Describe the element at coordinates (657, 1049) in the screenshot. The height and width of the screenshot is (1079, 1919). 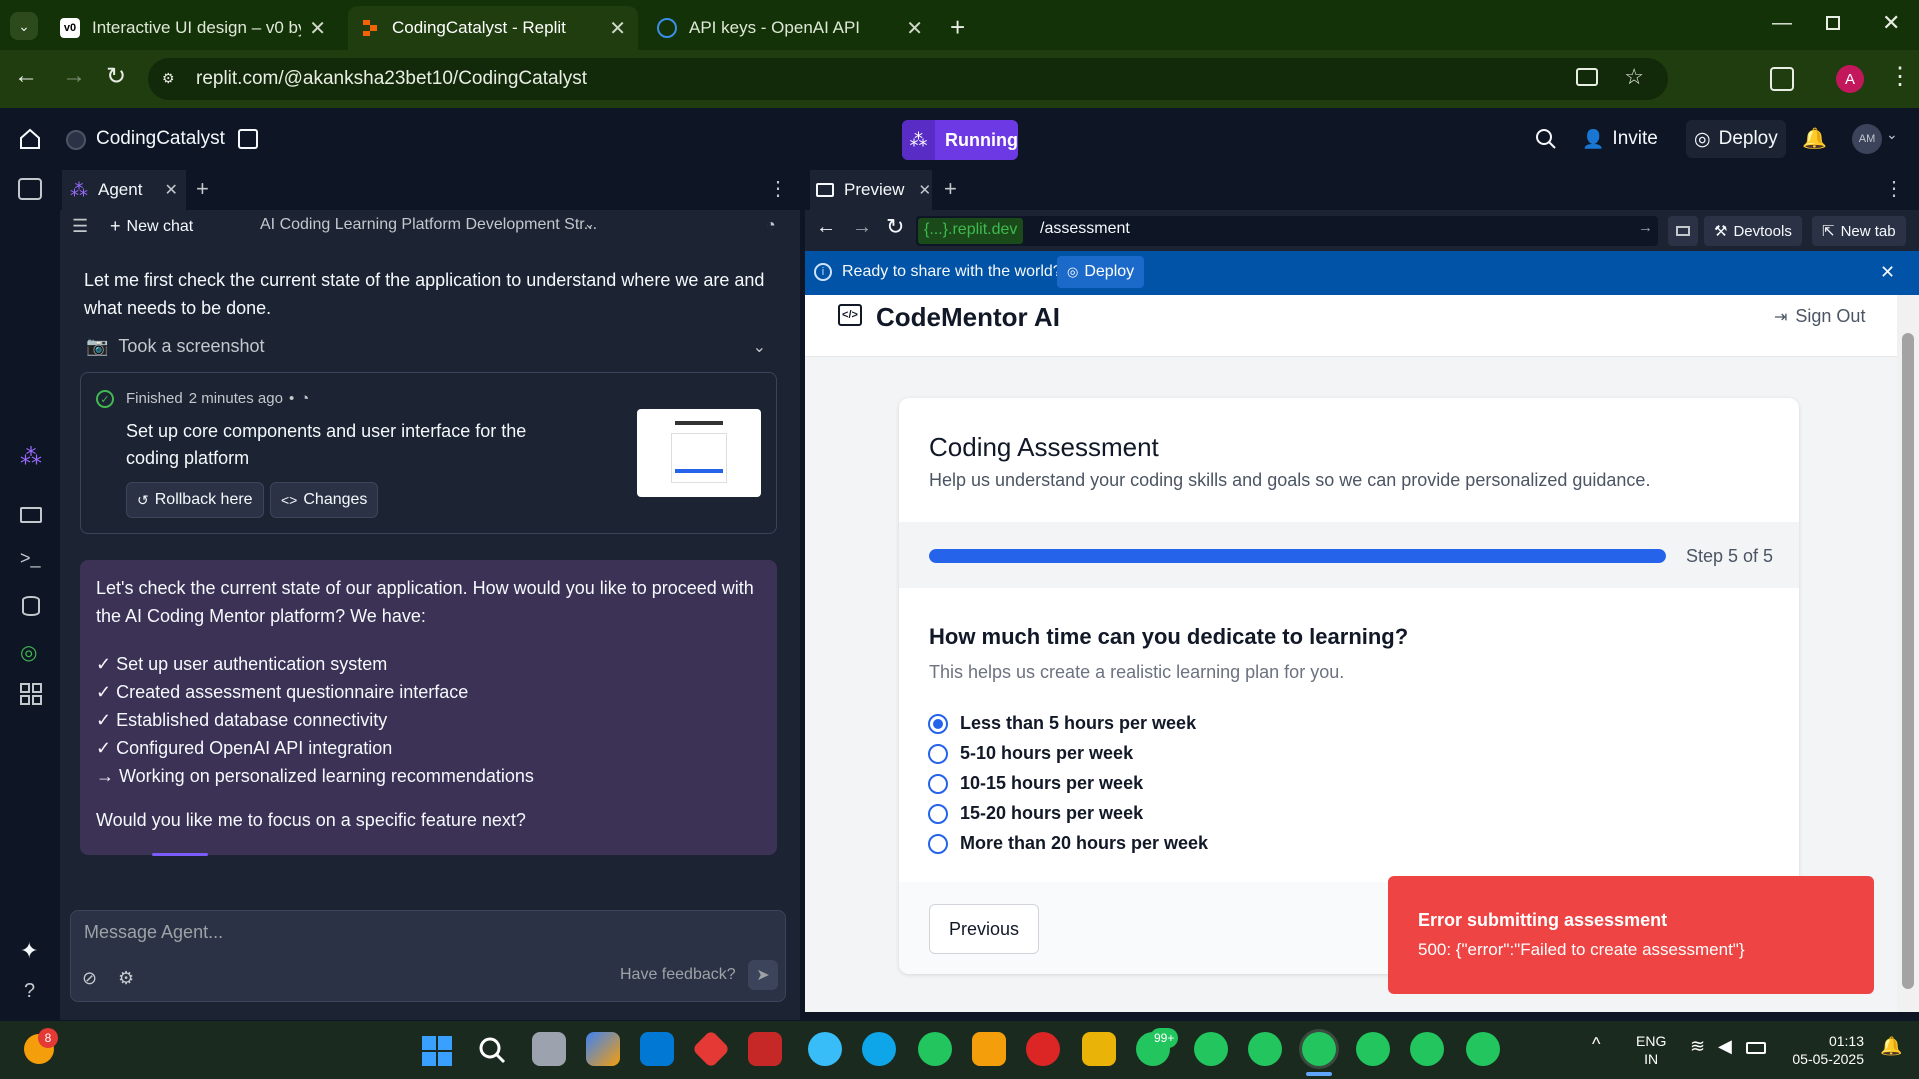
I see `vscode-icon` at that location.